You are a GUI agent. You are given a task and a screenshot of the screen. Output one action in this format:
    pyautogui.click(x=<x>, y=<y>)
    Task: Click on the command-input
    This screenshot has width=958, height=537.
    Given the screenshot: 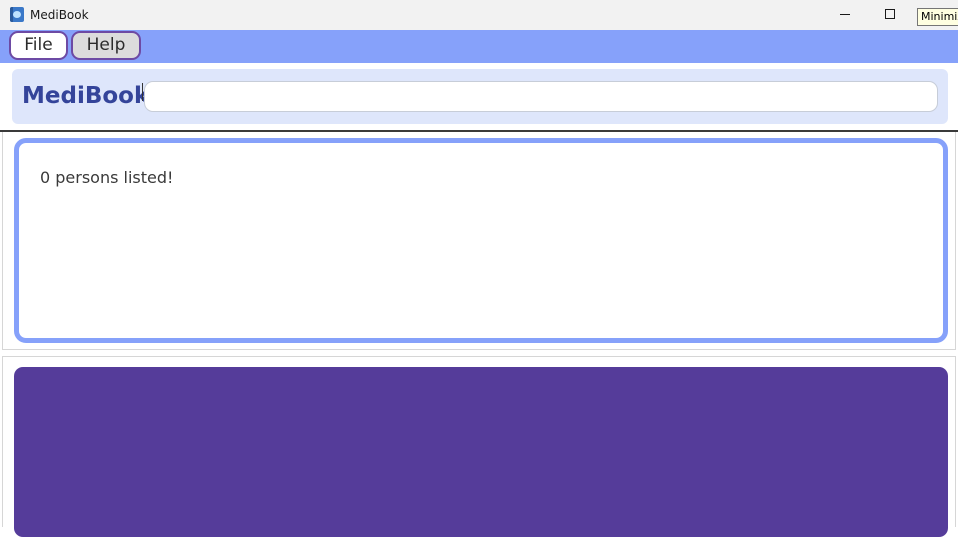 What is the action you would take?
    pyautogui.click(x=541, y=96)
    